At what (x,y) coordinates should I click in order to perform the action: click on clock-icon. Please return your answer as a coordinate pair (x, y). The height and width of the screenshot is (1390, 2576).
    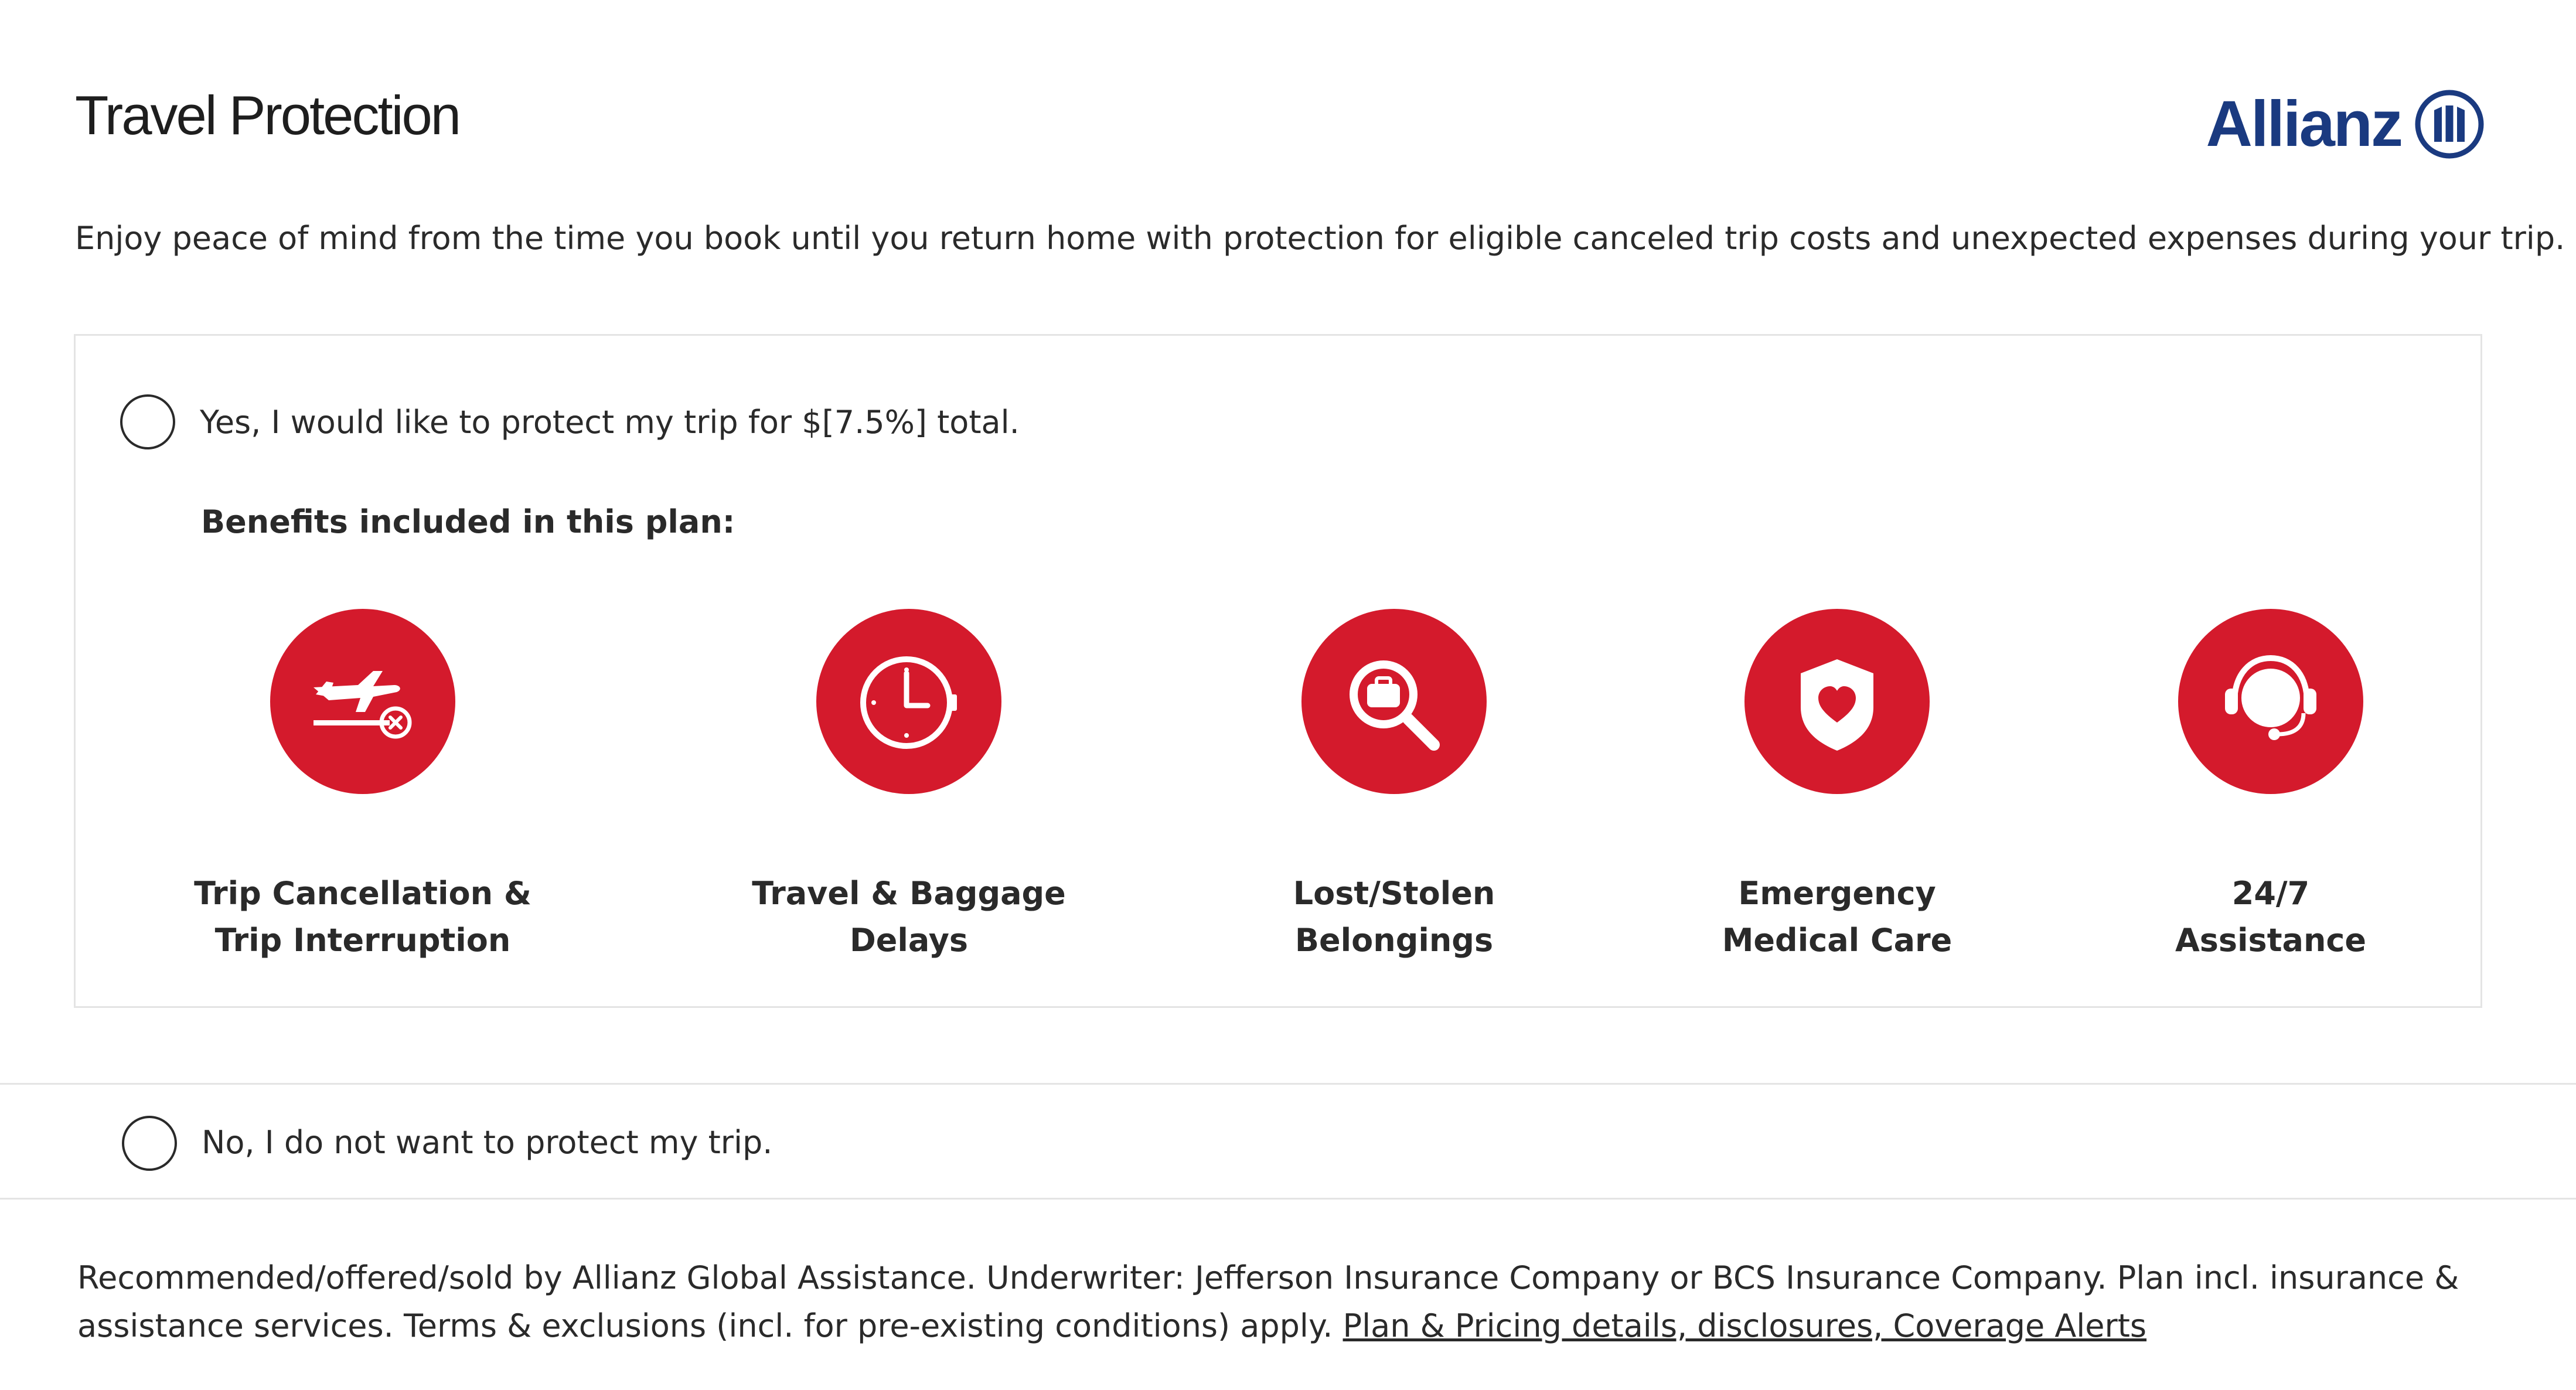
    Looking at the image, I should click on (908, 701).